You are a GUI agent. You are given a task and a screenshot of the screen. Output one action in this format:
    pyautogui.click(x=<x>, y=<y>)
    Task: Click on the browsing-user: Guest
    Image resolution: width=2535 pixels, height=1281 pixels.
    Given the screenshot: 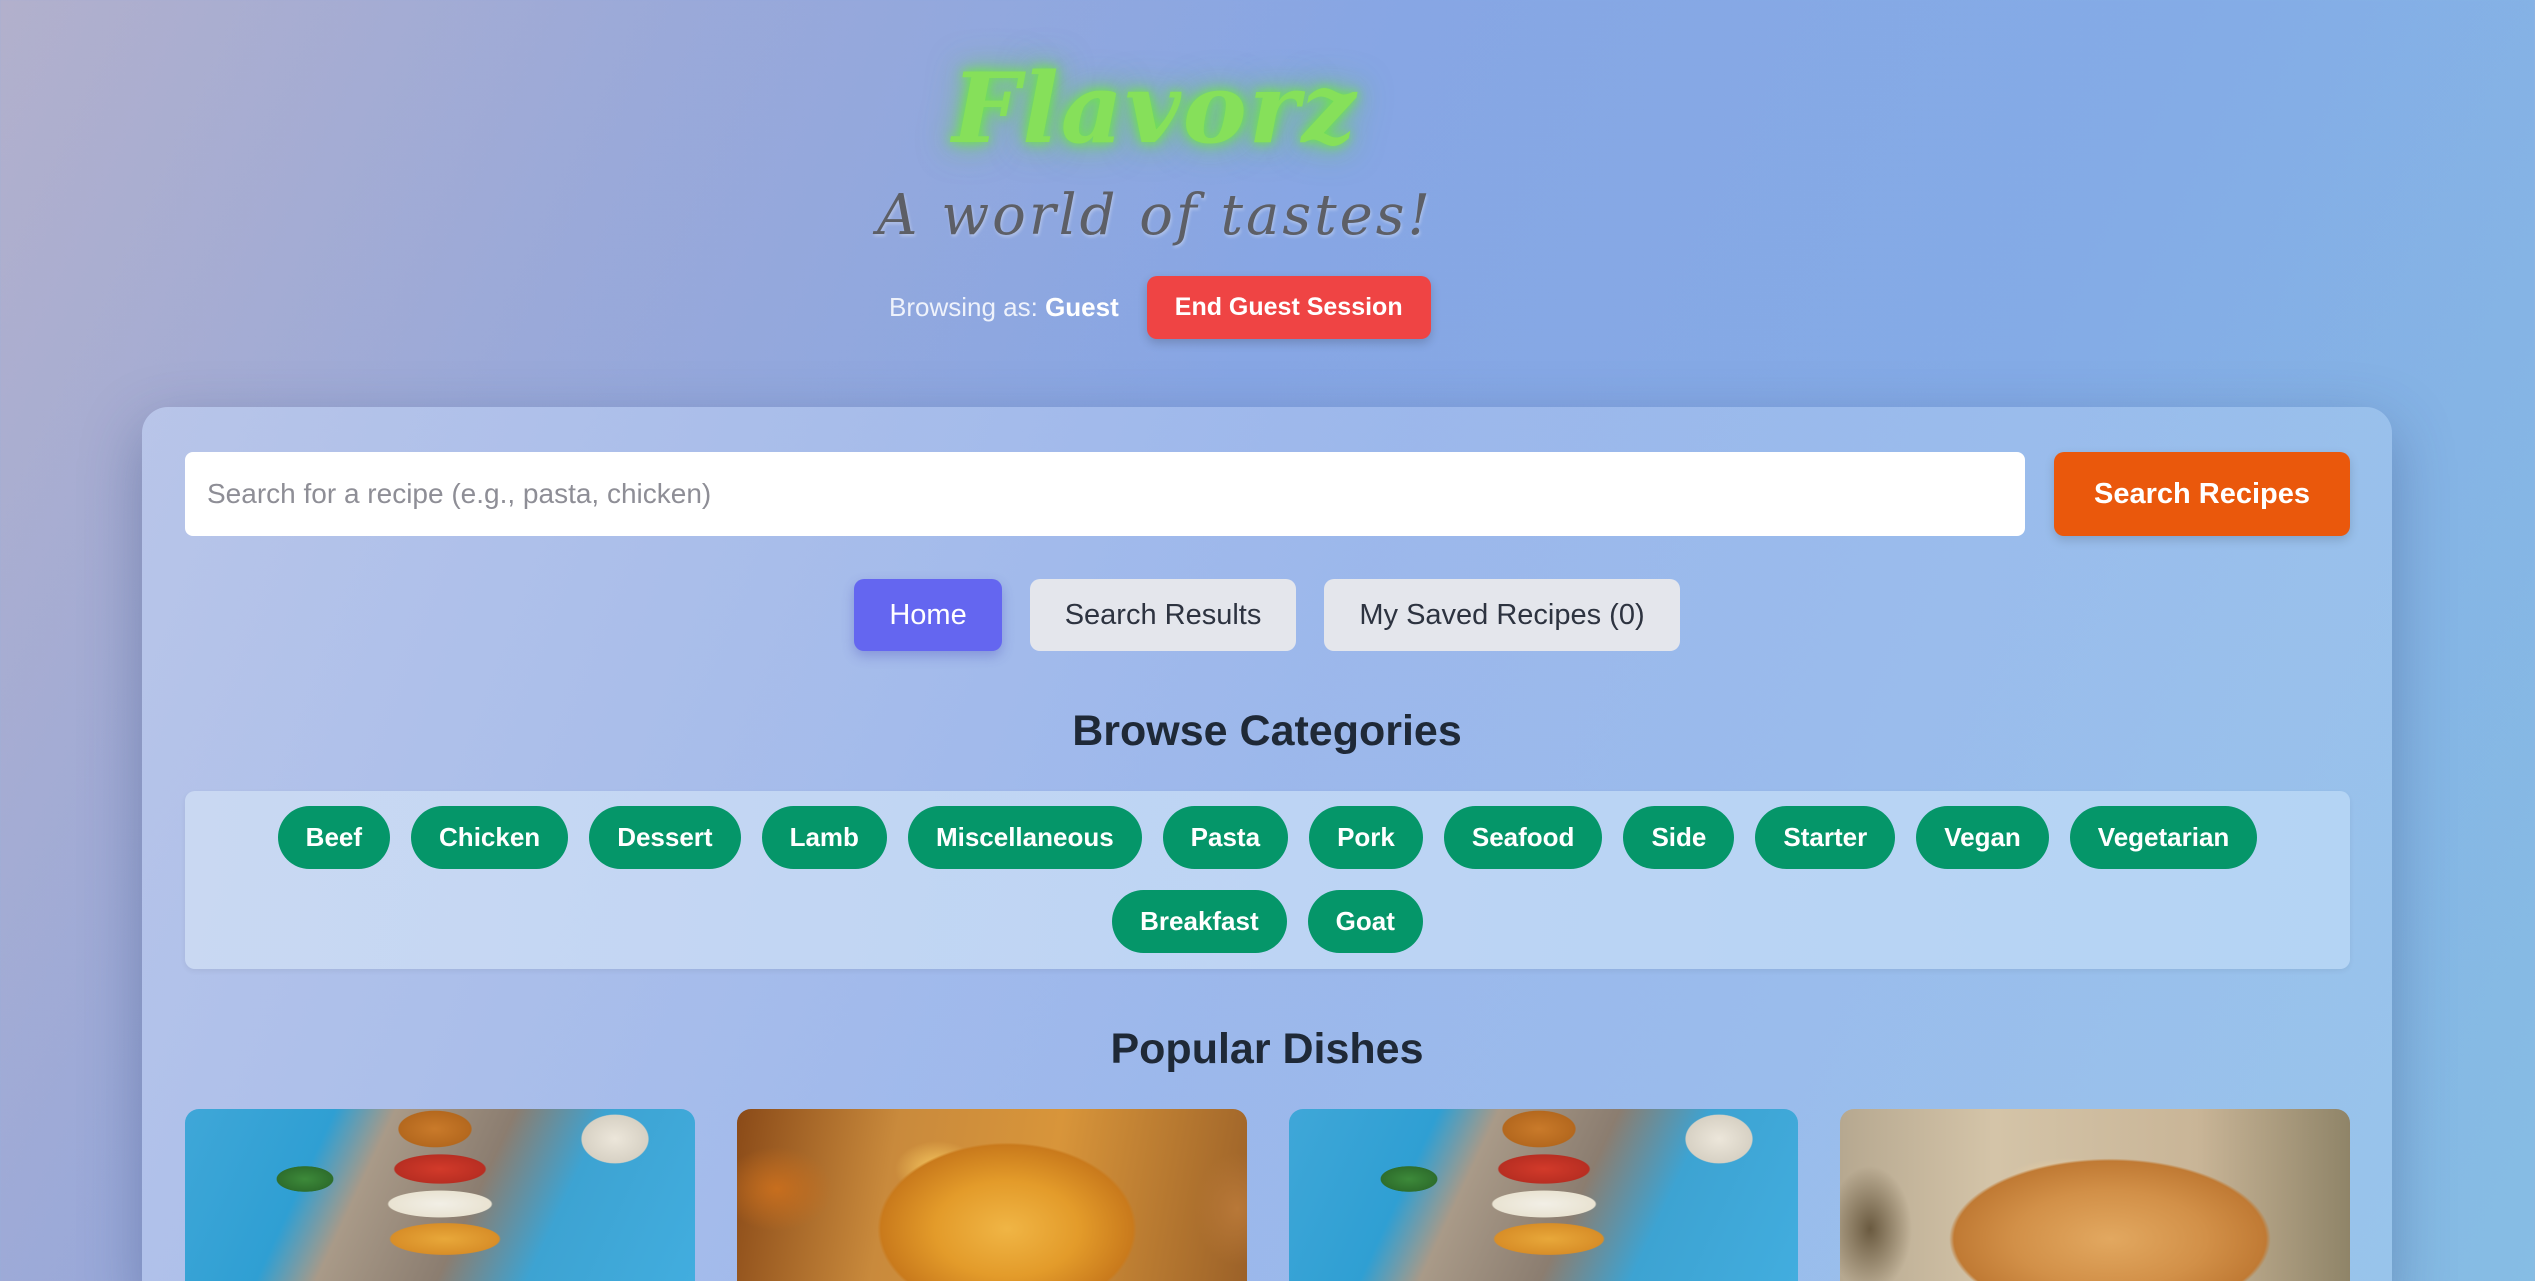 What is the action you would take?
    pyautogui.click(x=1082, y=307)
    